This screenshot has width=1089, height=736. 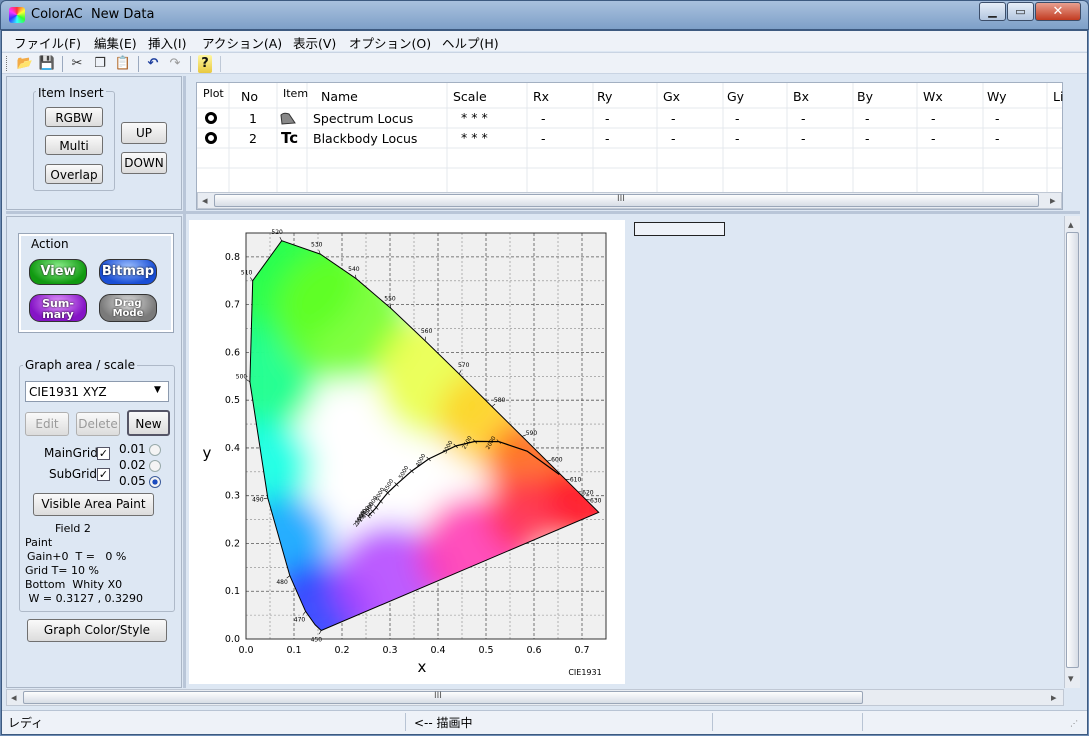 I want to click on row-wx: -, so click(x=933, y=138).